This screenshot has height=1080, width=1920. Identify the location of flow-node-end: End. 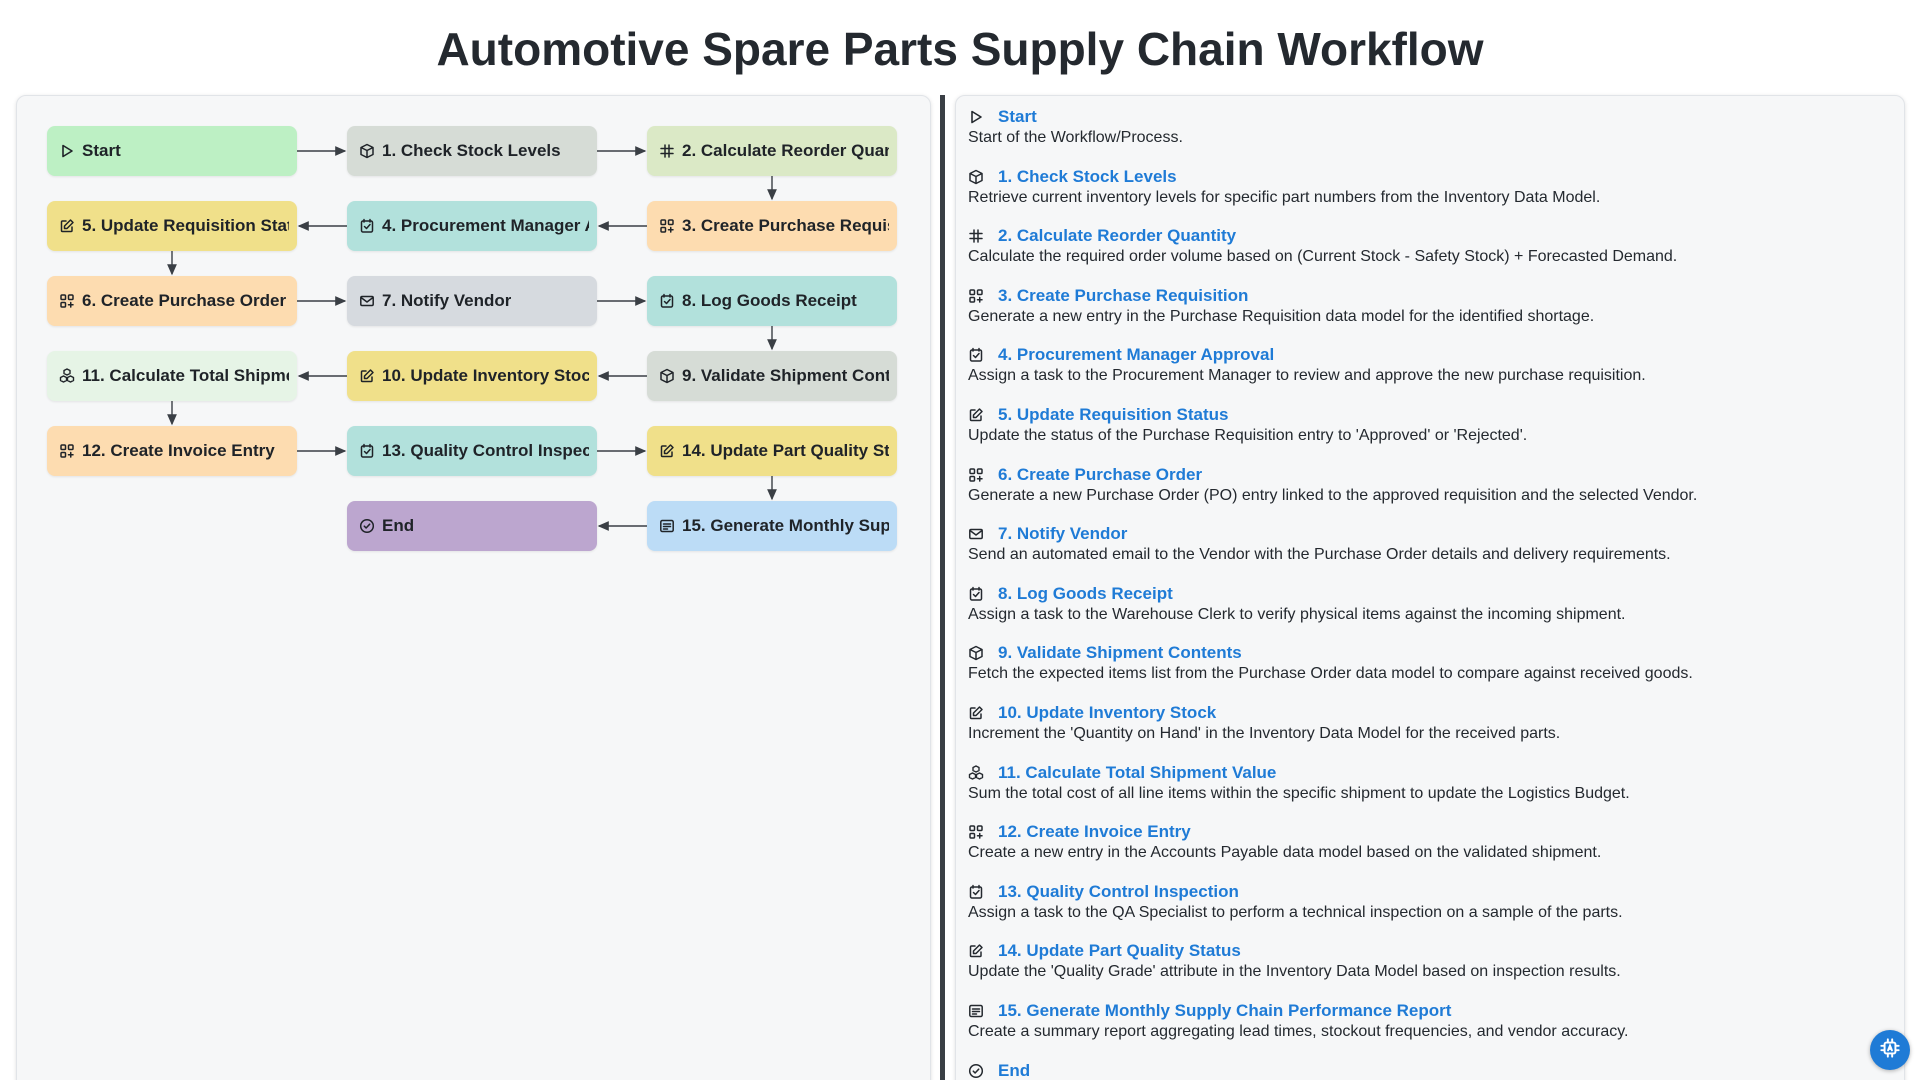
(472, 526).